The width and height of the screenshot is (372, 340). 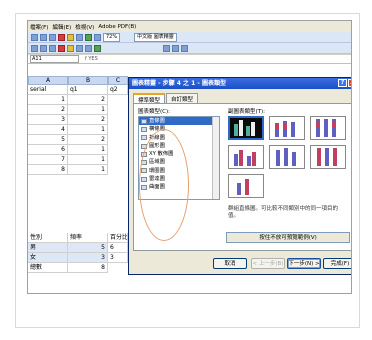 What do you see at coordinates (144, 121) in the screenshot?
I see `column-chart-icon` at bounding box center [144, 121].